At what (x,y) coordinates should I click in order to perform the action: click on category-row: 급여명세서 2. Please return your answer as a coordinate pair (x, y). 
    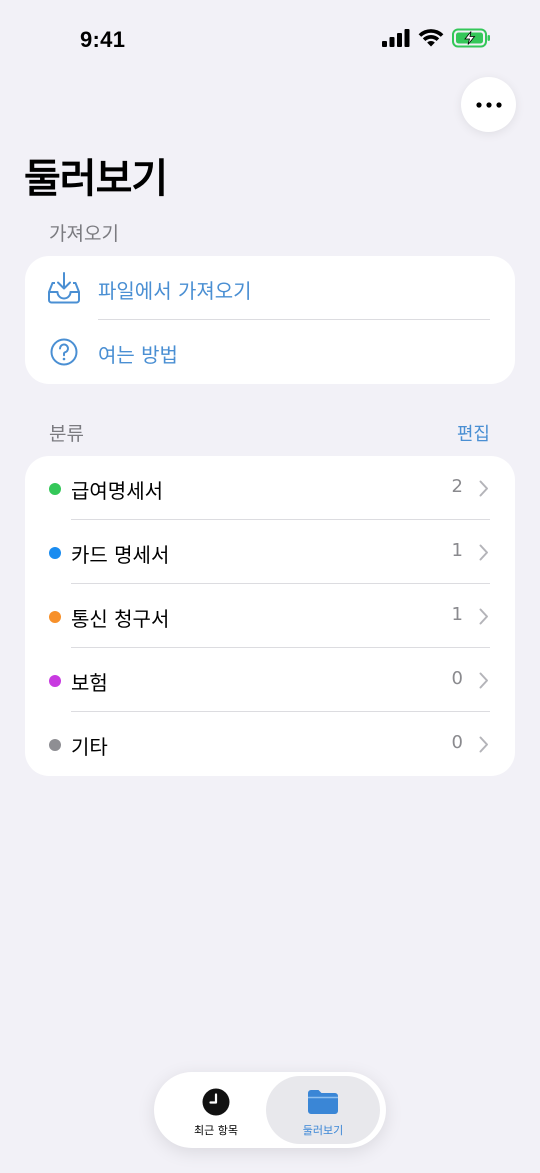
    Looking at the image, I should click on (270, 488).